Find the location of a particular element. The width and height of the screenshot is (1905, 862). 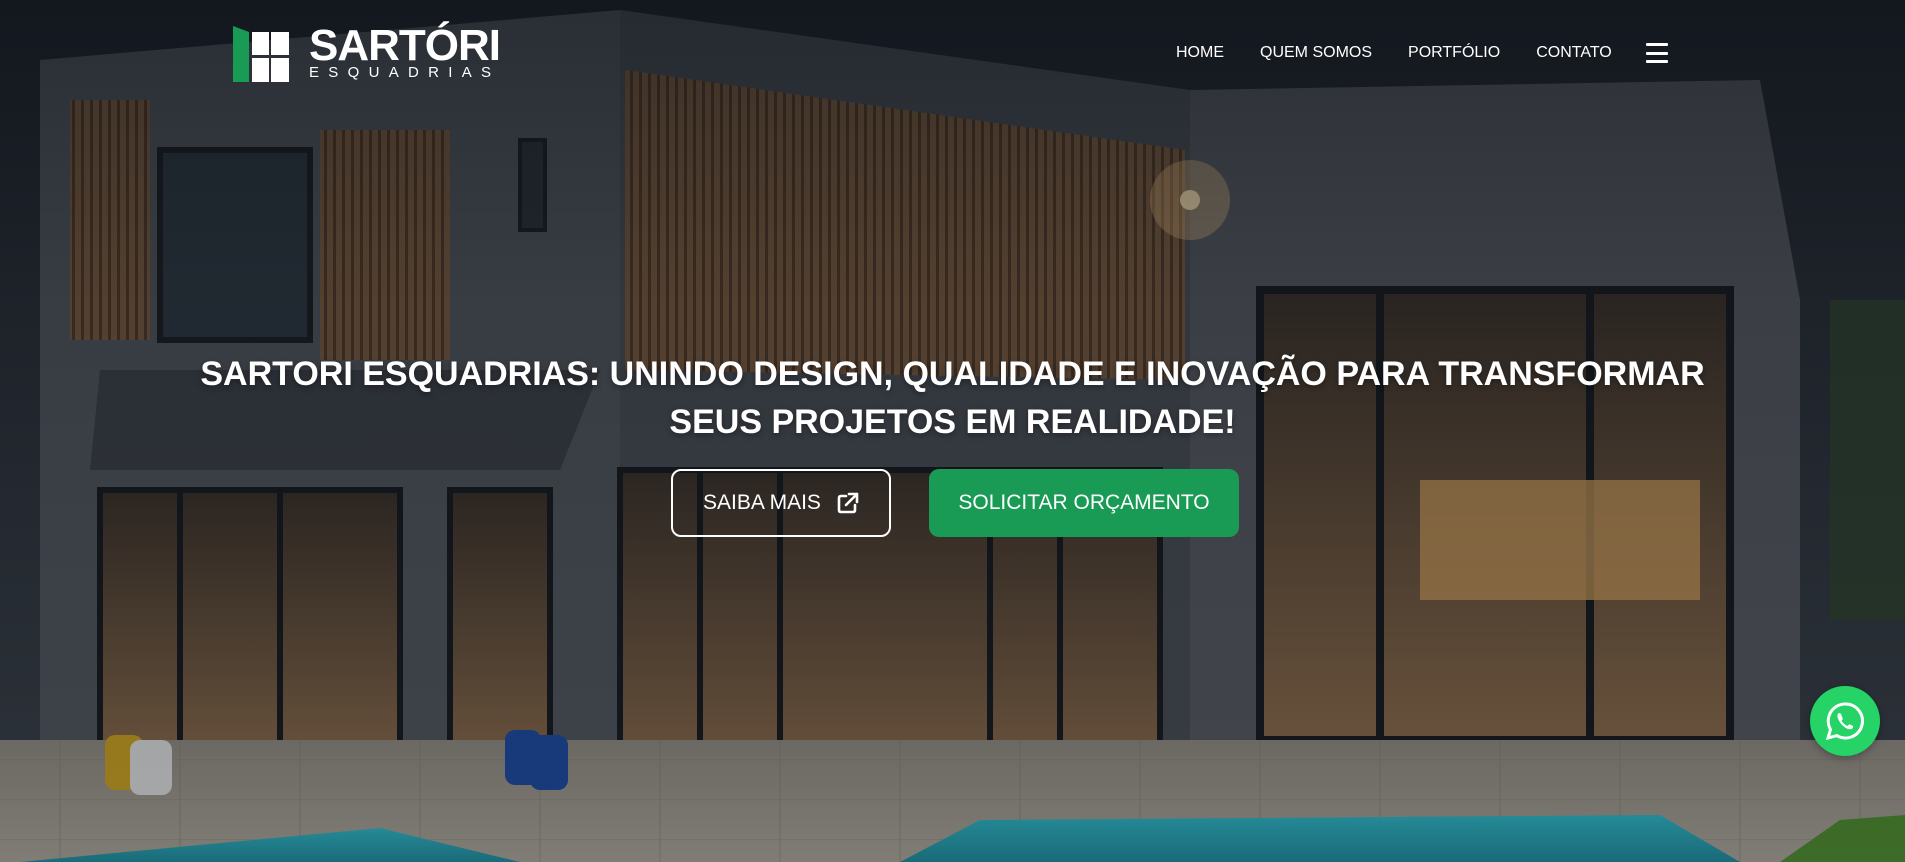

brand-tagline: ESQUADRIAS is located at coordinates (405, 72).